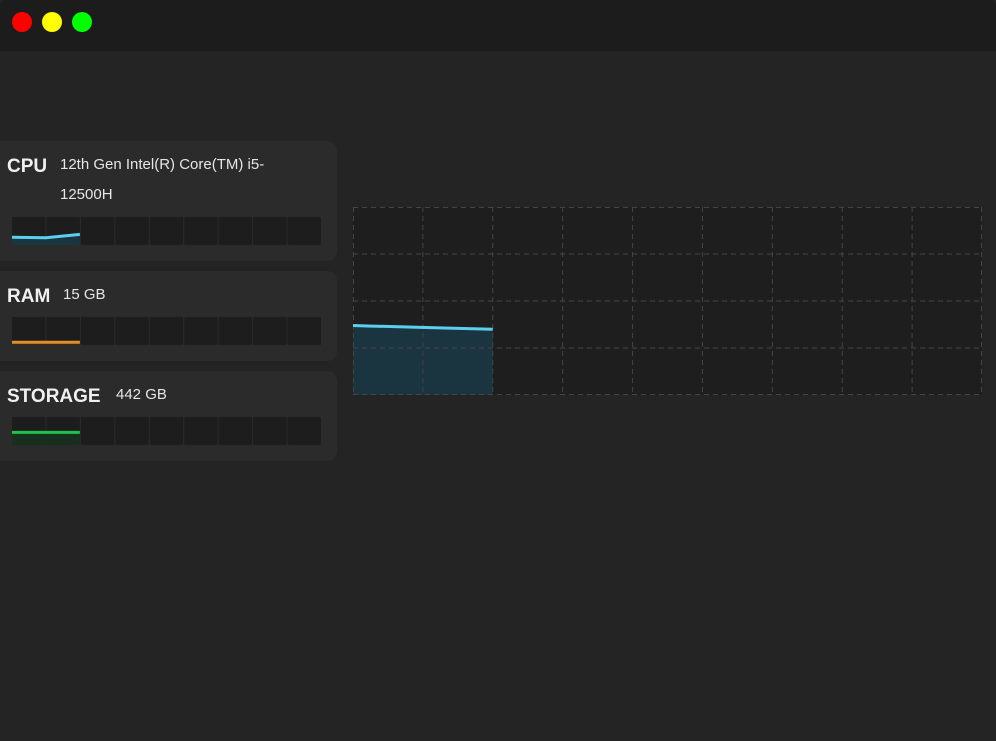 Image resolution: width=996 pixels, height=741 pixels. I want to click on storage-size: 442 GB, so click(141, 394).